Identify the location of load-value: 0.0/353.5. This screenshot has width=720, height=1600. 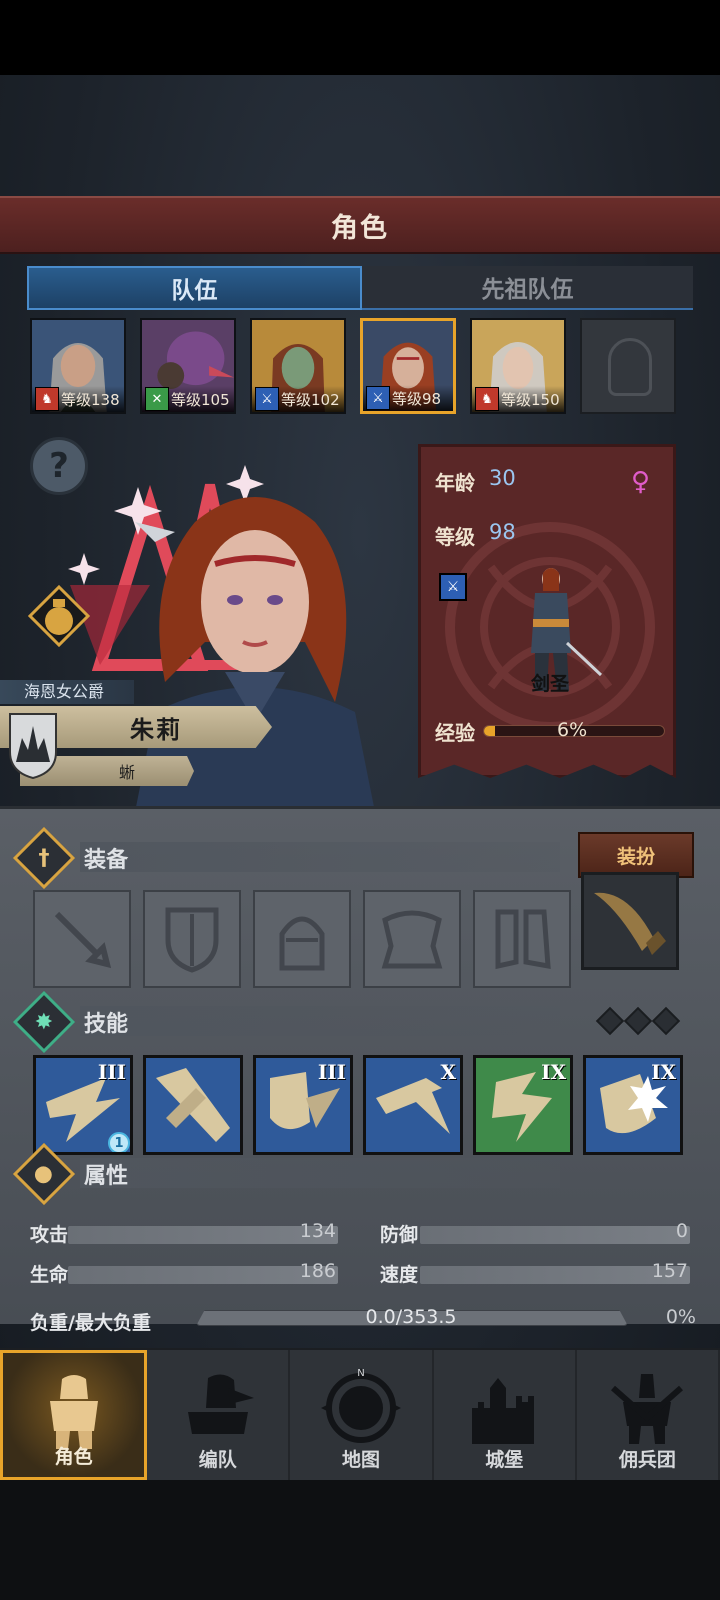
(411, 1317).